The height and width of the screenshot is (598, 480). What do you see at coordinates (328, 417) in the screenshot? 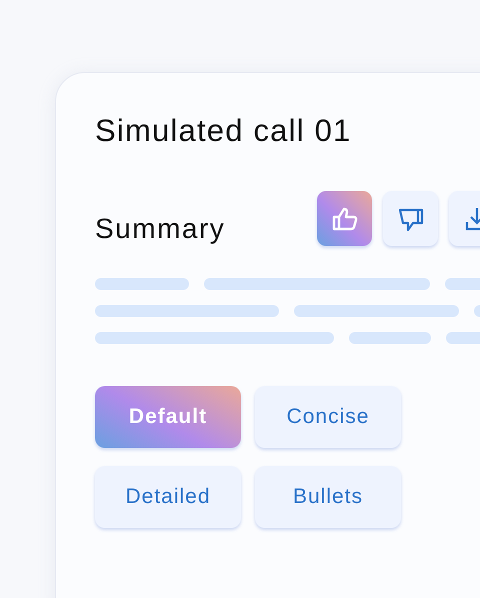
I see `style-option-button: Concise` at bounding box center [328, 417].